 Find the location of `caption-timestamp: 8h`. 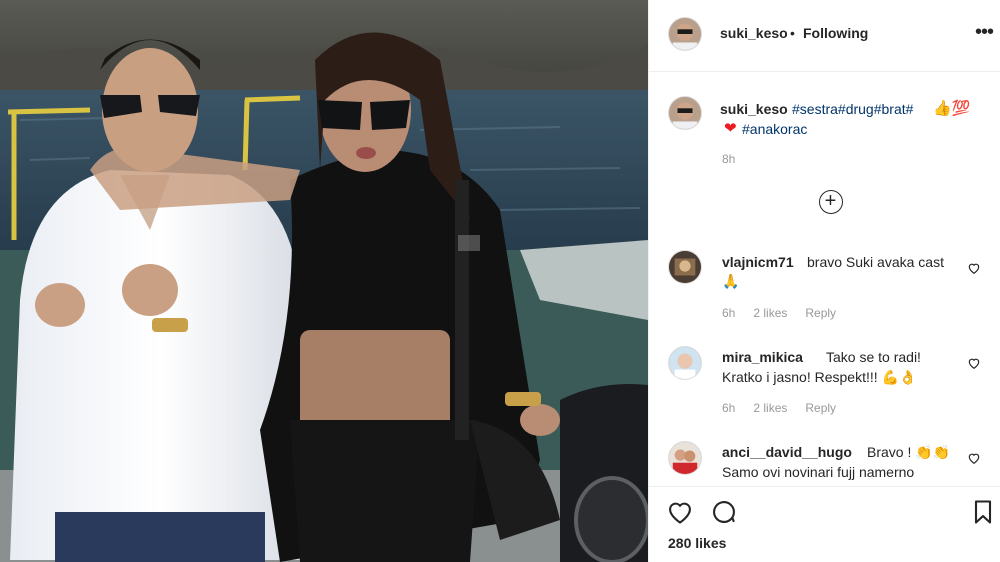

caption-timestamp: 8h is located at coordinates (728, 159).